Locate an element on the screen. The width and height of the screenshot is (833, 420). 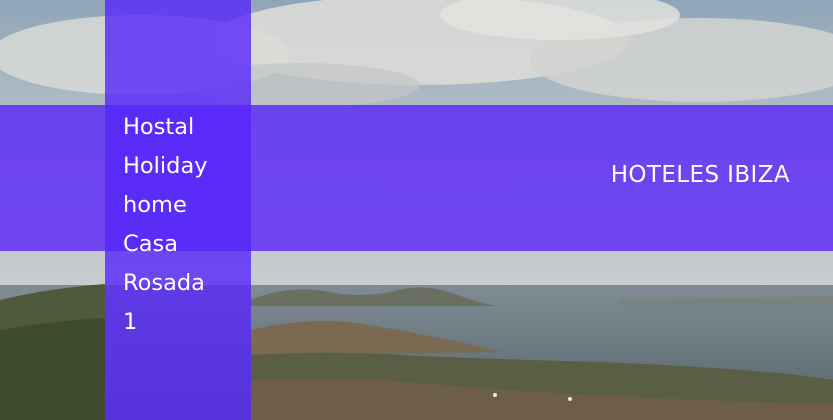
hotel-title: Hostal Holiday home Casa Rosada 1 is located at coordinates (165, 224).